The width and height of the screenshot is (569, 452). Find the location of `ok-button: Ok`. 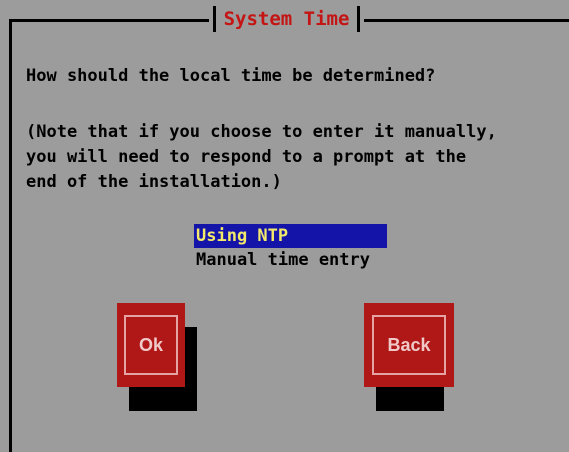

ok-button: Ok is located at coordinates (151, 345).